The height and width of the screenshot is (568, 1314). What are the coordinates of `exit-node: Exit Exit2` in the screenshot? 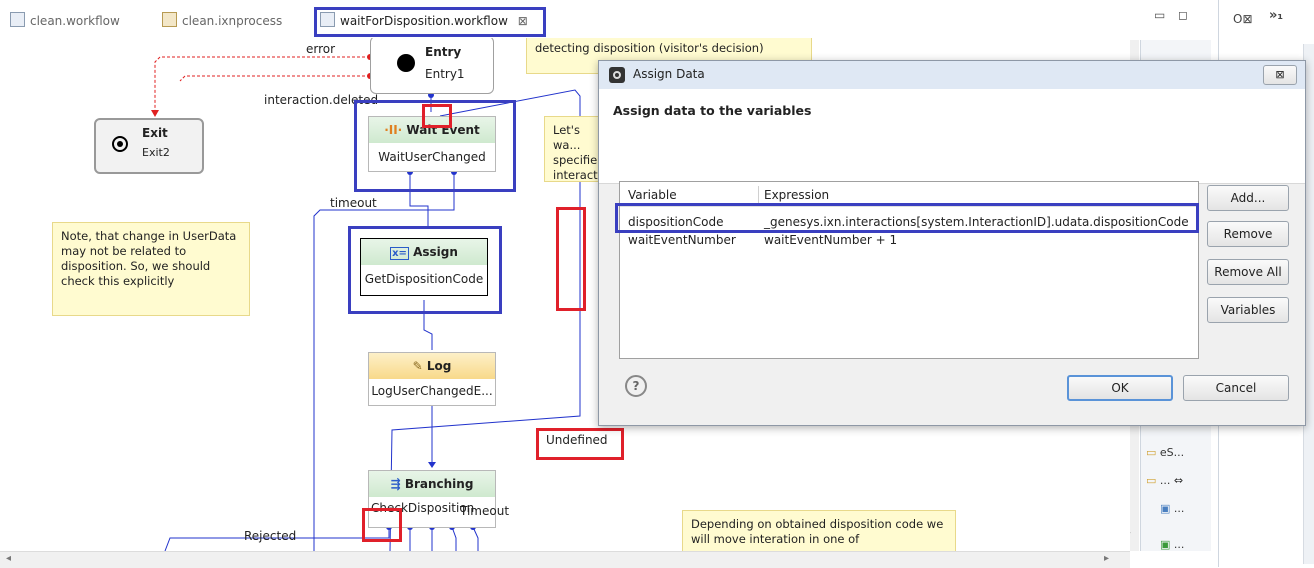 It's located at (149, 146).